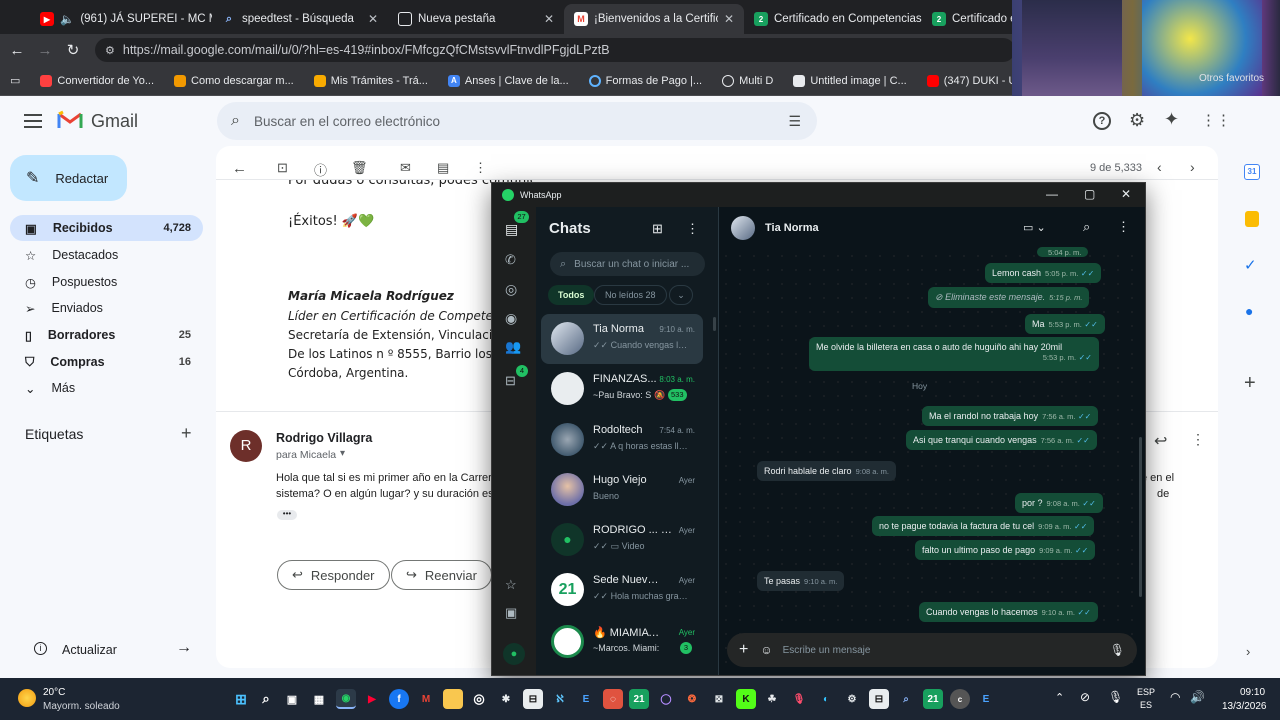 This screenshot has width=1280, height=720. What do you see at coordinates (1140, 517) in the screenshot?
I see `conversation-scrollbar` at bounding box center [1140, 517].